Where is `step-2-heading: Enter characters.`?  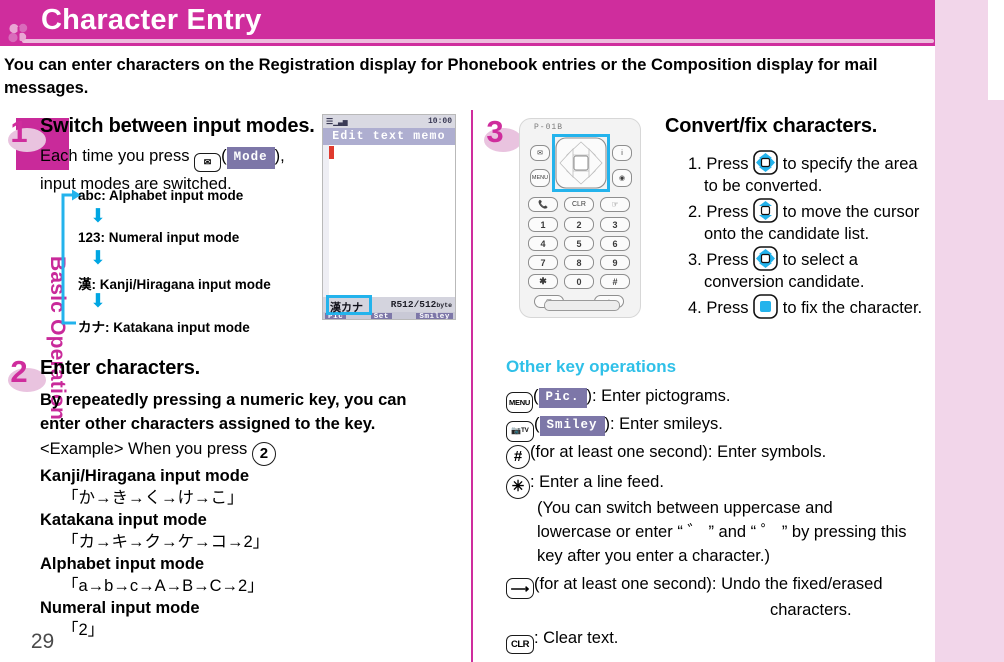 step-2-heading: Enter characters. is located at coordinates (120, 368).